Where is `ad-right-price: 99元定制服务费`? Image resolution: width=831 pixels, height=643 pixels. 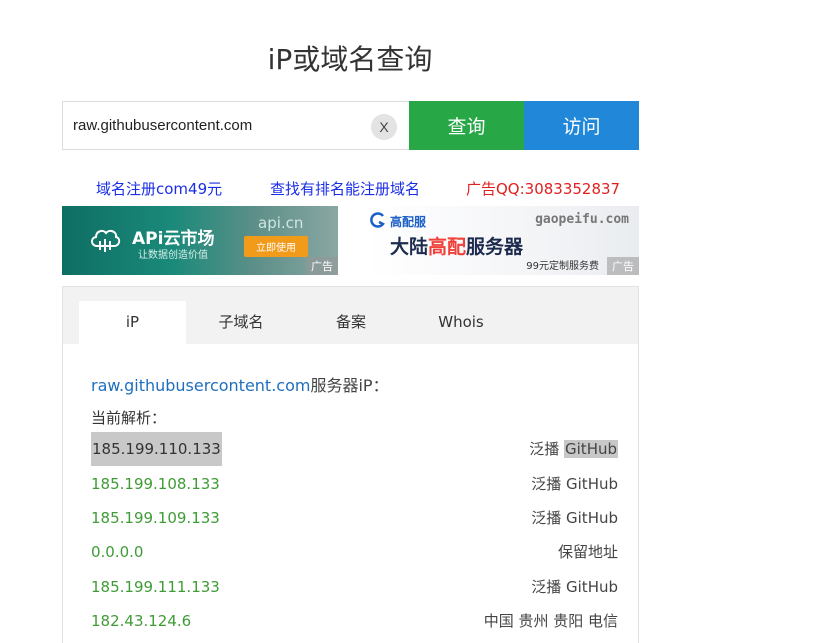
ad-right-price: 99元定制服务费 is located at coordinates (562, 266).